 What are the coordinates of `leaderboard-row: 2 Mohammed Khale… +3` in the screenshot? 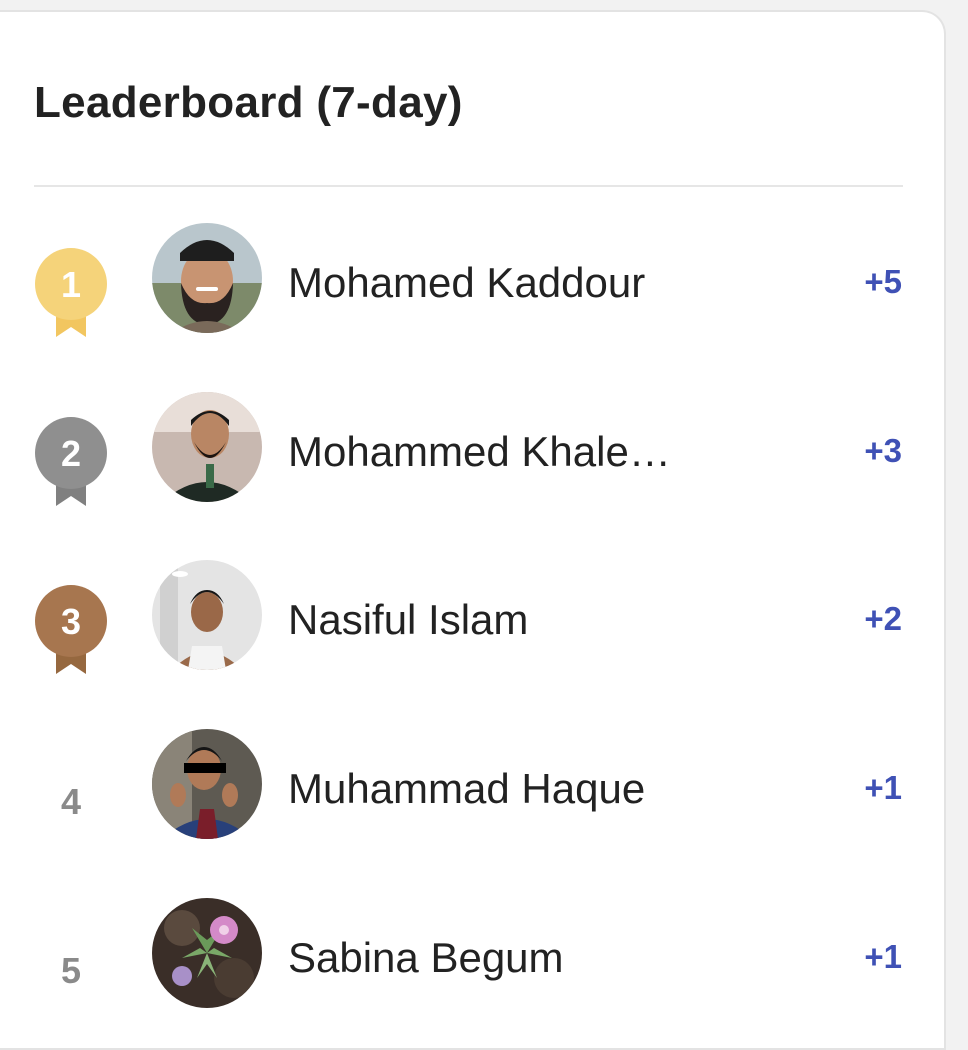 It's located at (473, 452).